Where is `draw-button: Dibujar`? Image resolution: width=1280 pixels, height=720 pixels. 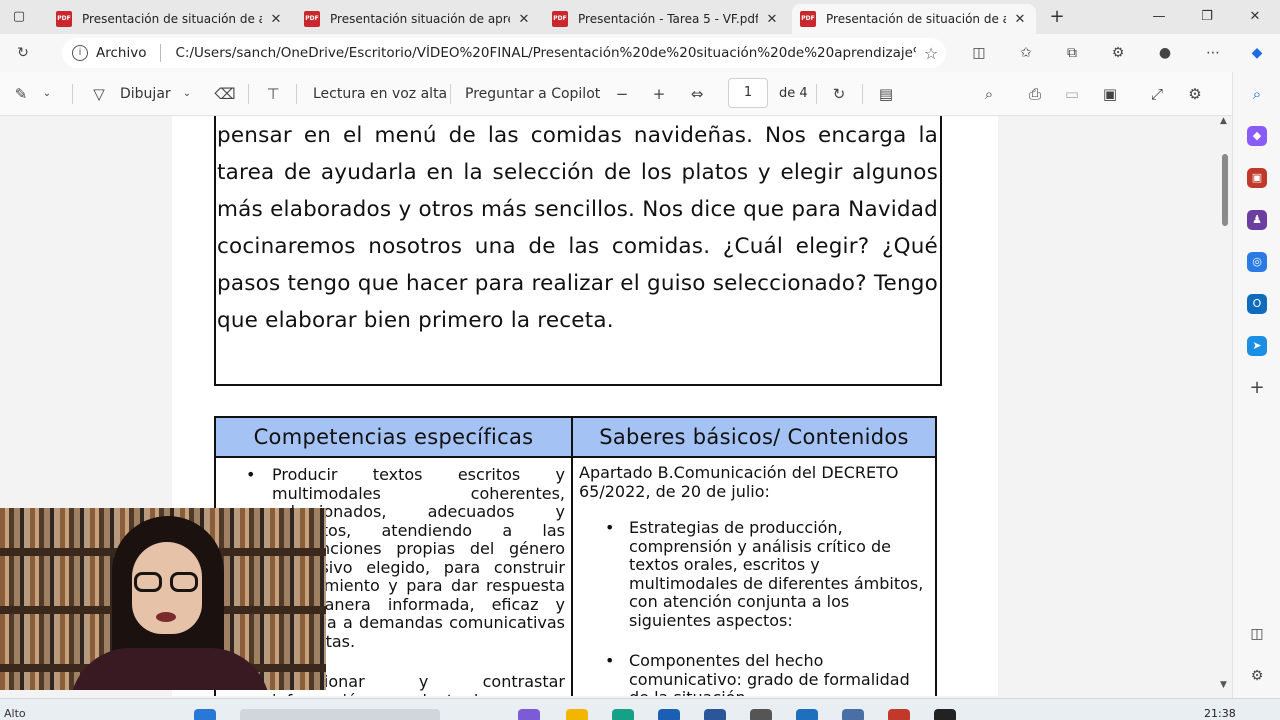
draw-button: Dibujar is located at coordinates (145, 94).